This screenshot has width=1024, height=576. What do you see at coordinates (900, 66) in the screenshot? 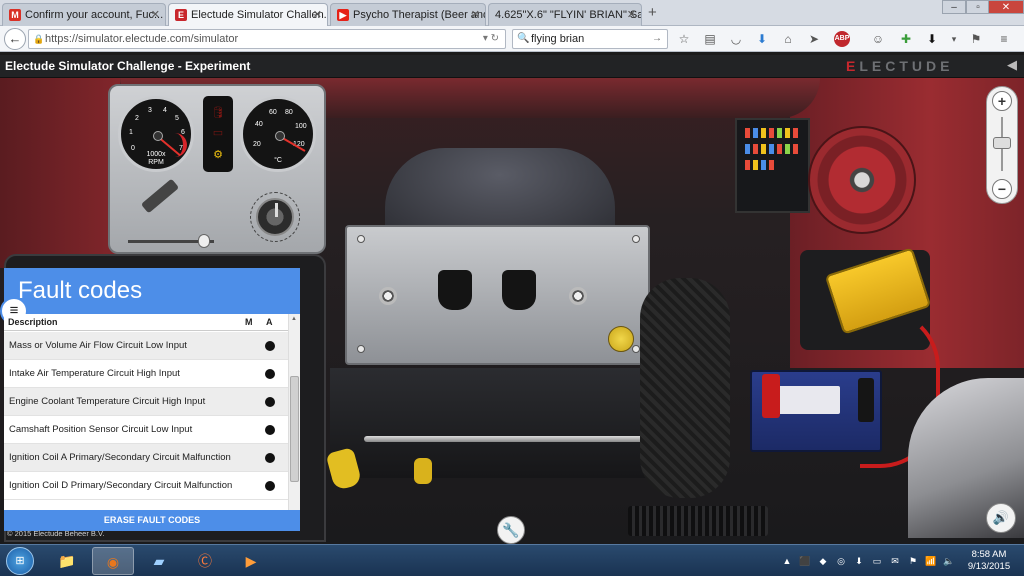
I see `electude-logo: ELECTUDE` at bounding box center [900, 66].